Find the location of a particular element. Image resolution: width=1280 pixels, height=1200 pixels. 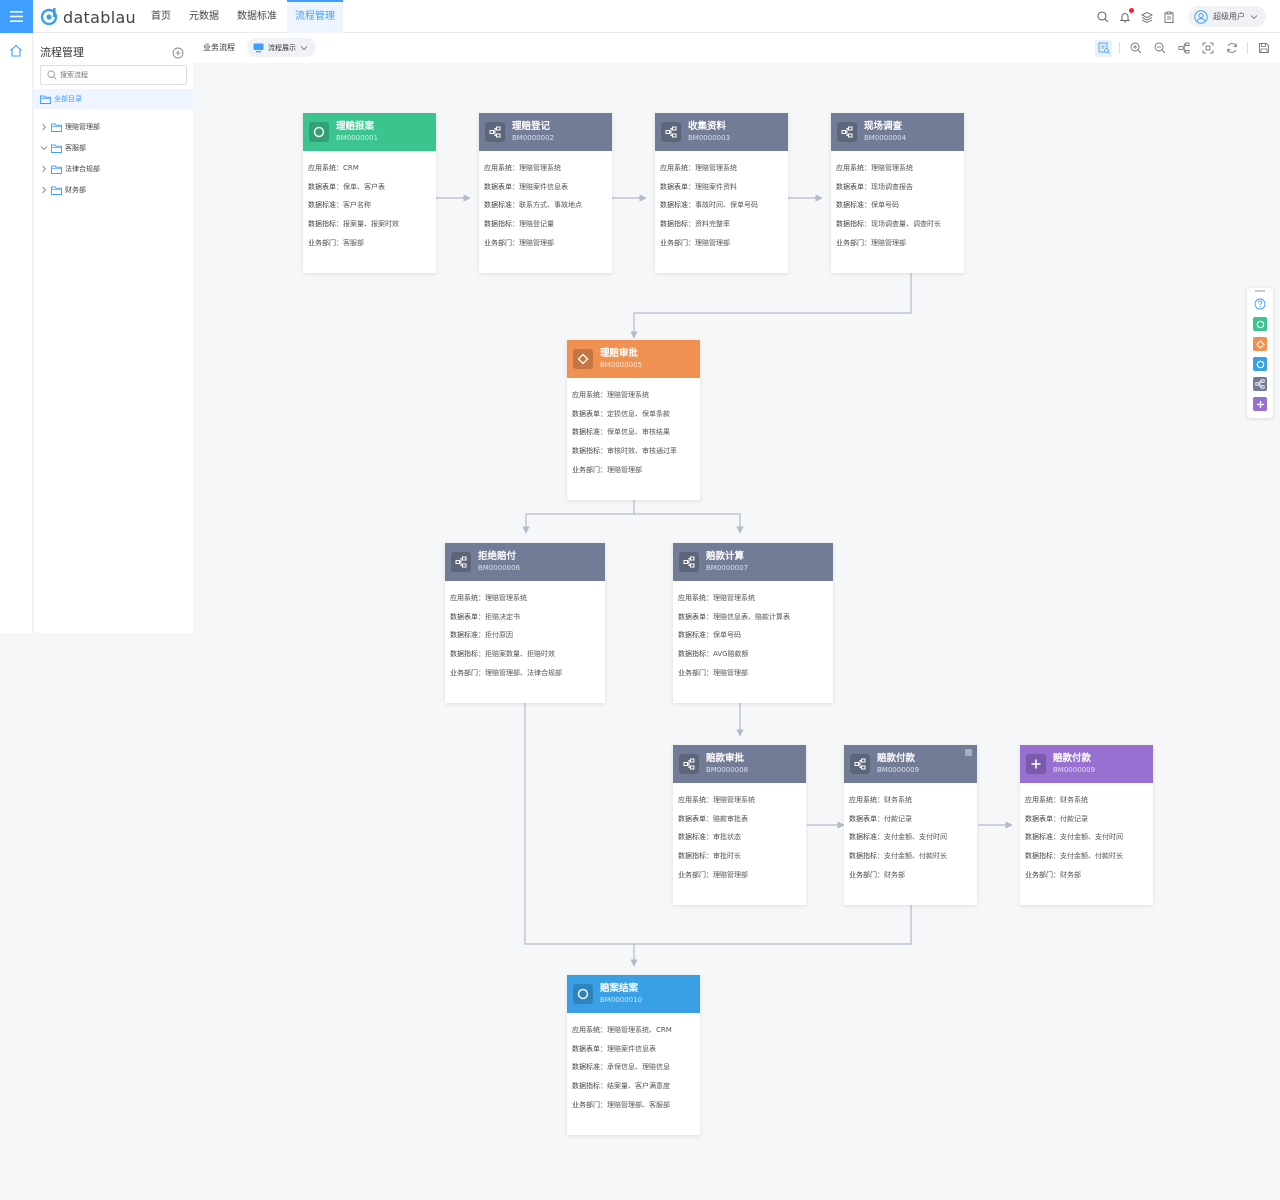

tree-root-all: 全部目录 is located at coordinates (113, 99).